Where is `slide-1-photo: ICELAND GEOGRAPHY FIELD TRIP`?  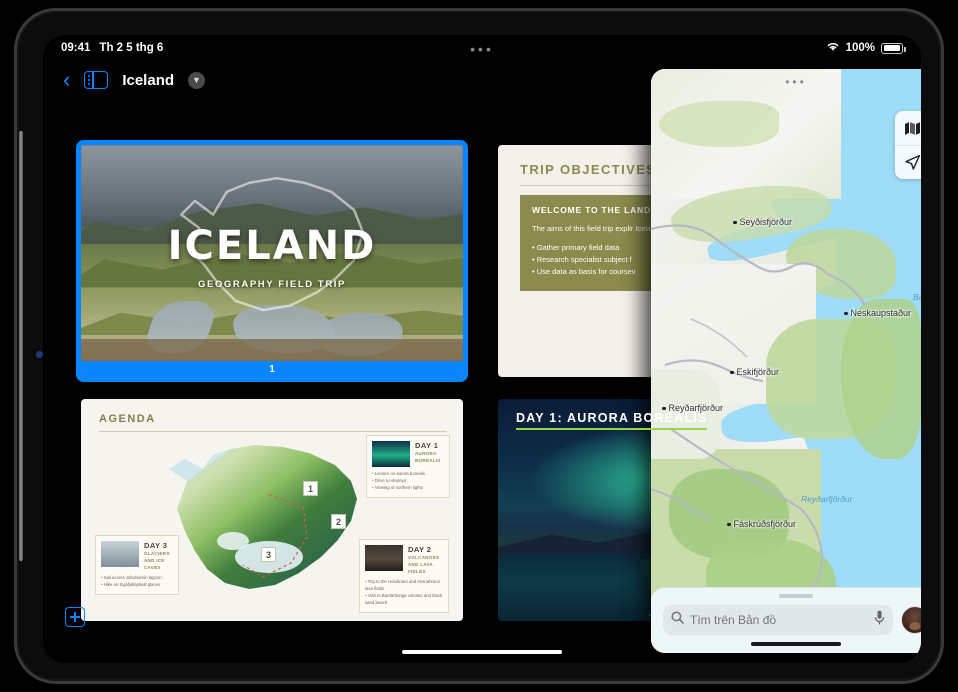
slide-1-photo: ICELAND GEOGRAPHY FIELD TRIP is located at coordinates (272, 253).